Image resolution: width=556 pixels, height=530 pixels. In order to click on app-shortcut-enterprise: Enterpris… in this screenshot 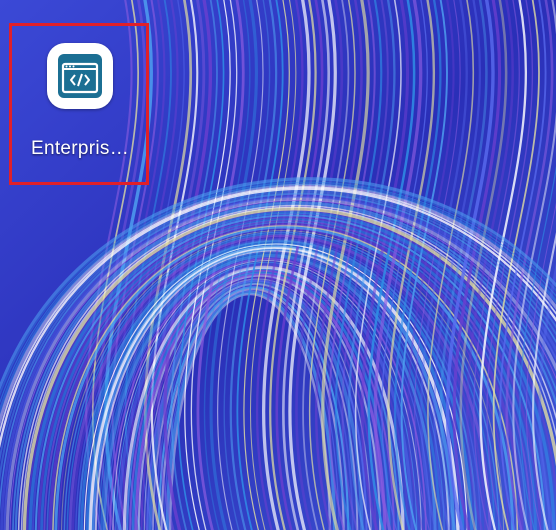, I will do `click(80, 104)`.